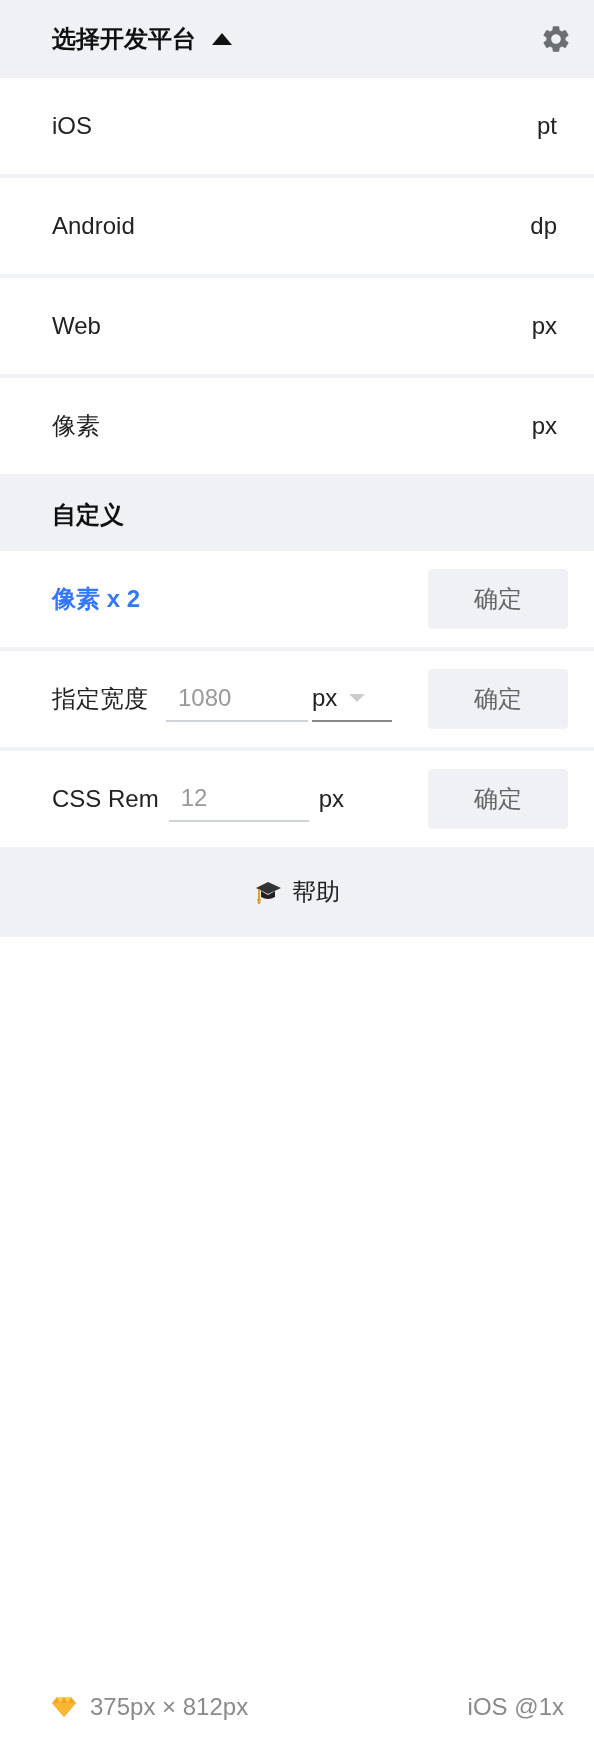 This screenshot has width=594, height=1748. I want to click on platform-name: iOS, so click(72, 126).